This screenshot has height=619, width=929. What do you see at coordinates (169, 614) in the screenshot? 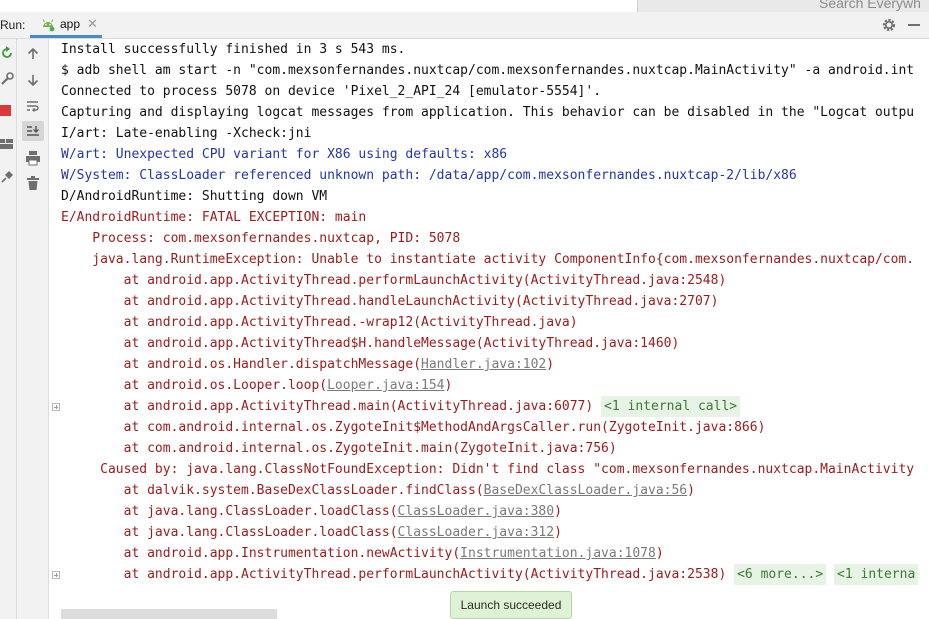
I see `horizontal-scrollbar` at bounding box center [169, 614].